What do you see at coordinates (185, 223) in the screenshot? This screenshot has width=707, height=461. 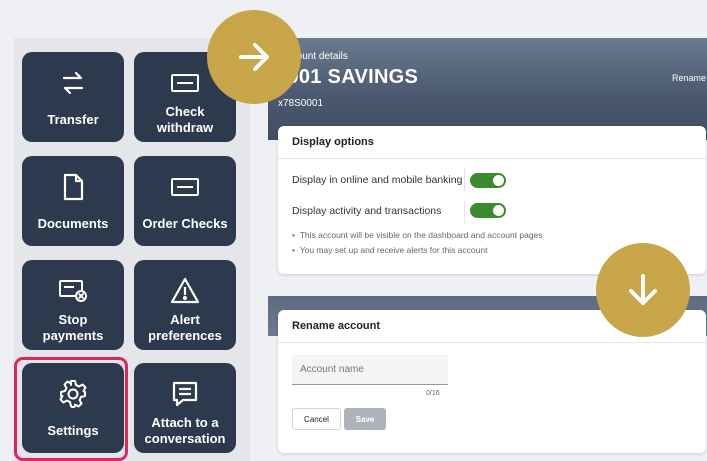 I see `order-checks-label: Order Checks` at bounding box center [185, 223].